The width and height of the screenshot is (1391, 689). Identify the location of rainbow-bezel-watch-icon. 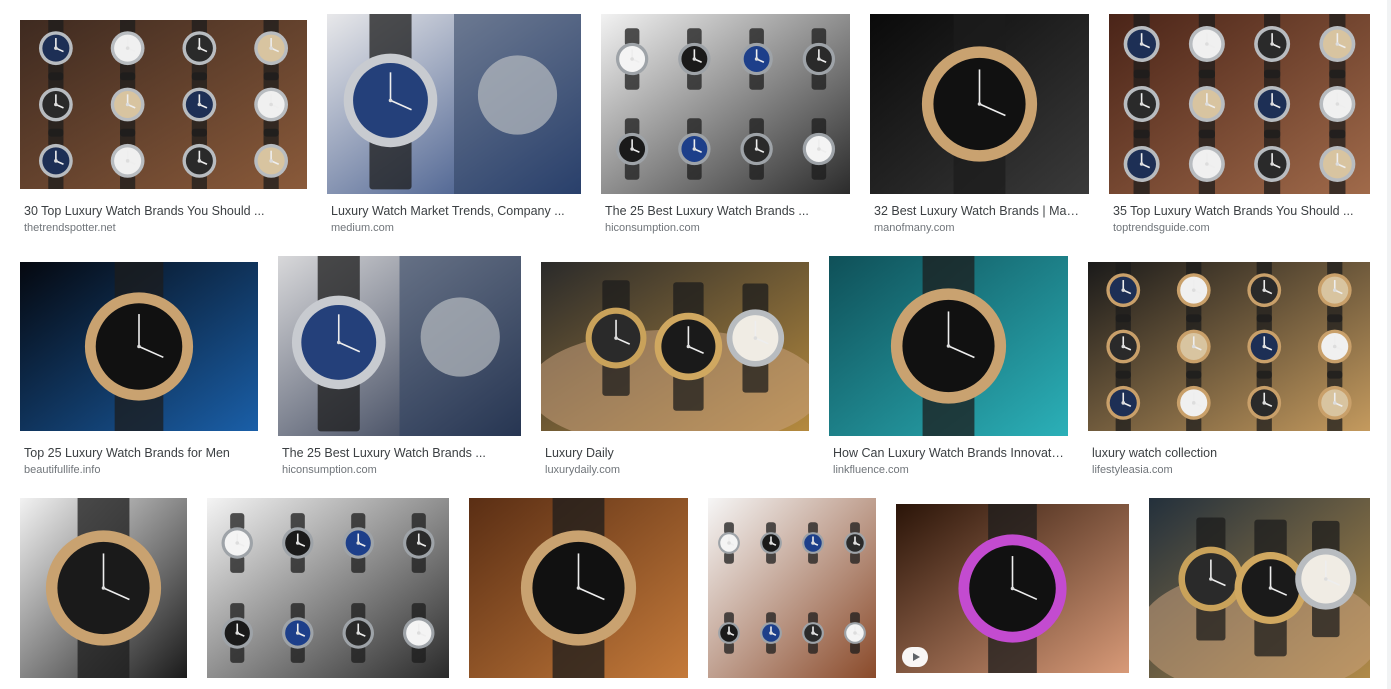
(1012, 588).